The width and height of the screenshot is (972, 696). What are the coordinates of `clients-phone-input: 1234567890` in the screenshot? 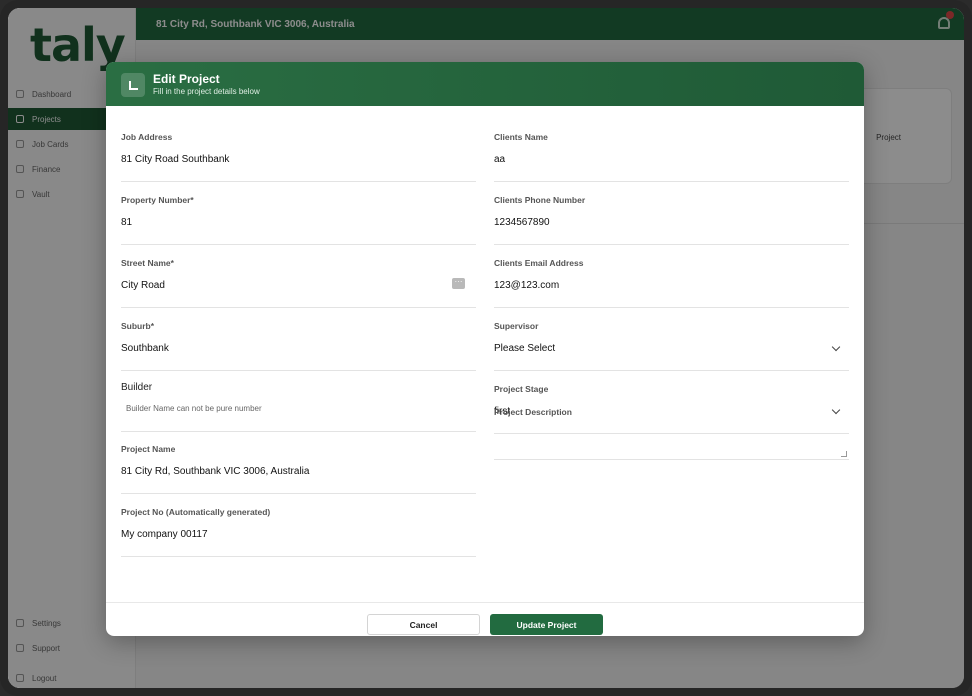 It's located at (522, 222).